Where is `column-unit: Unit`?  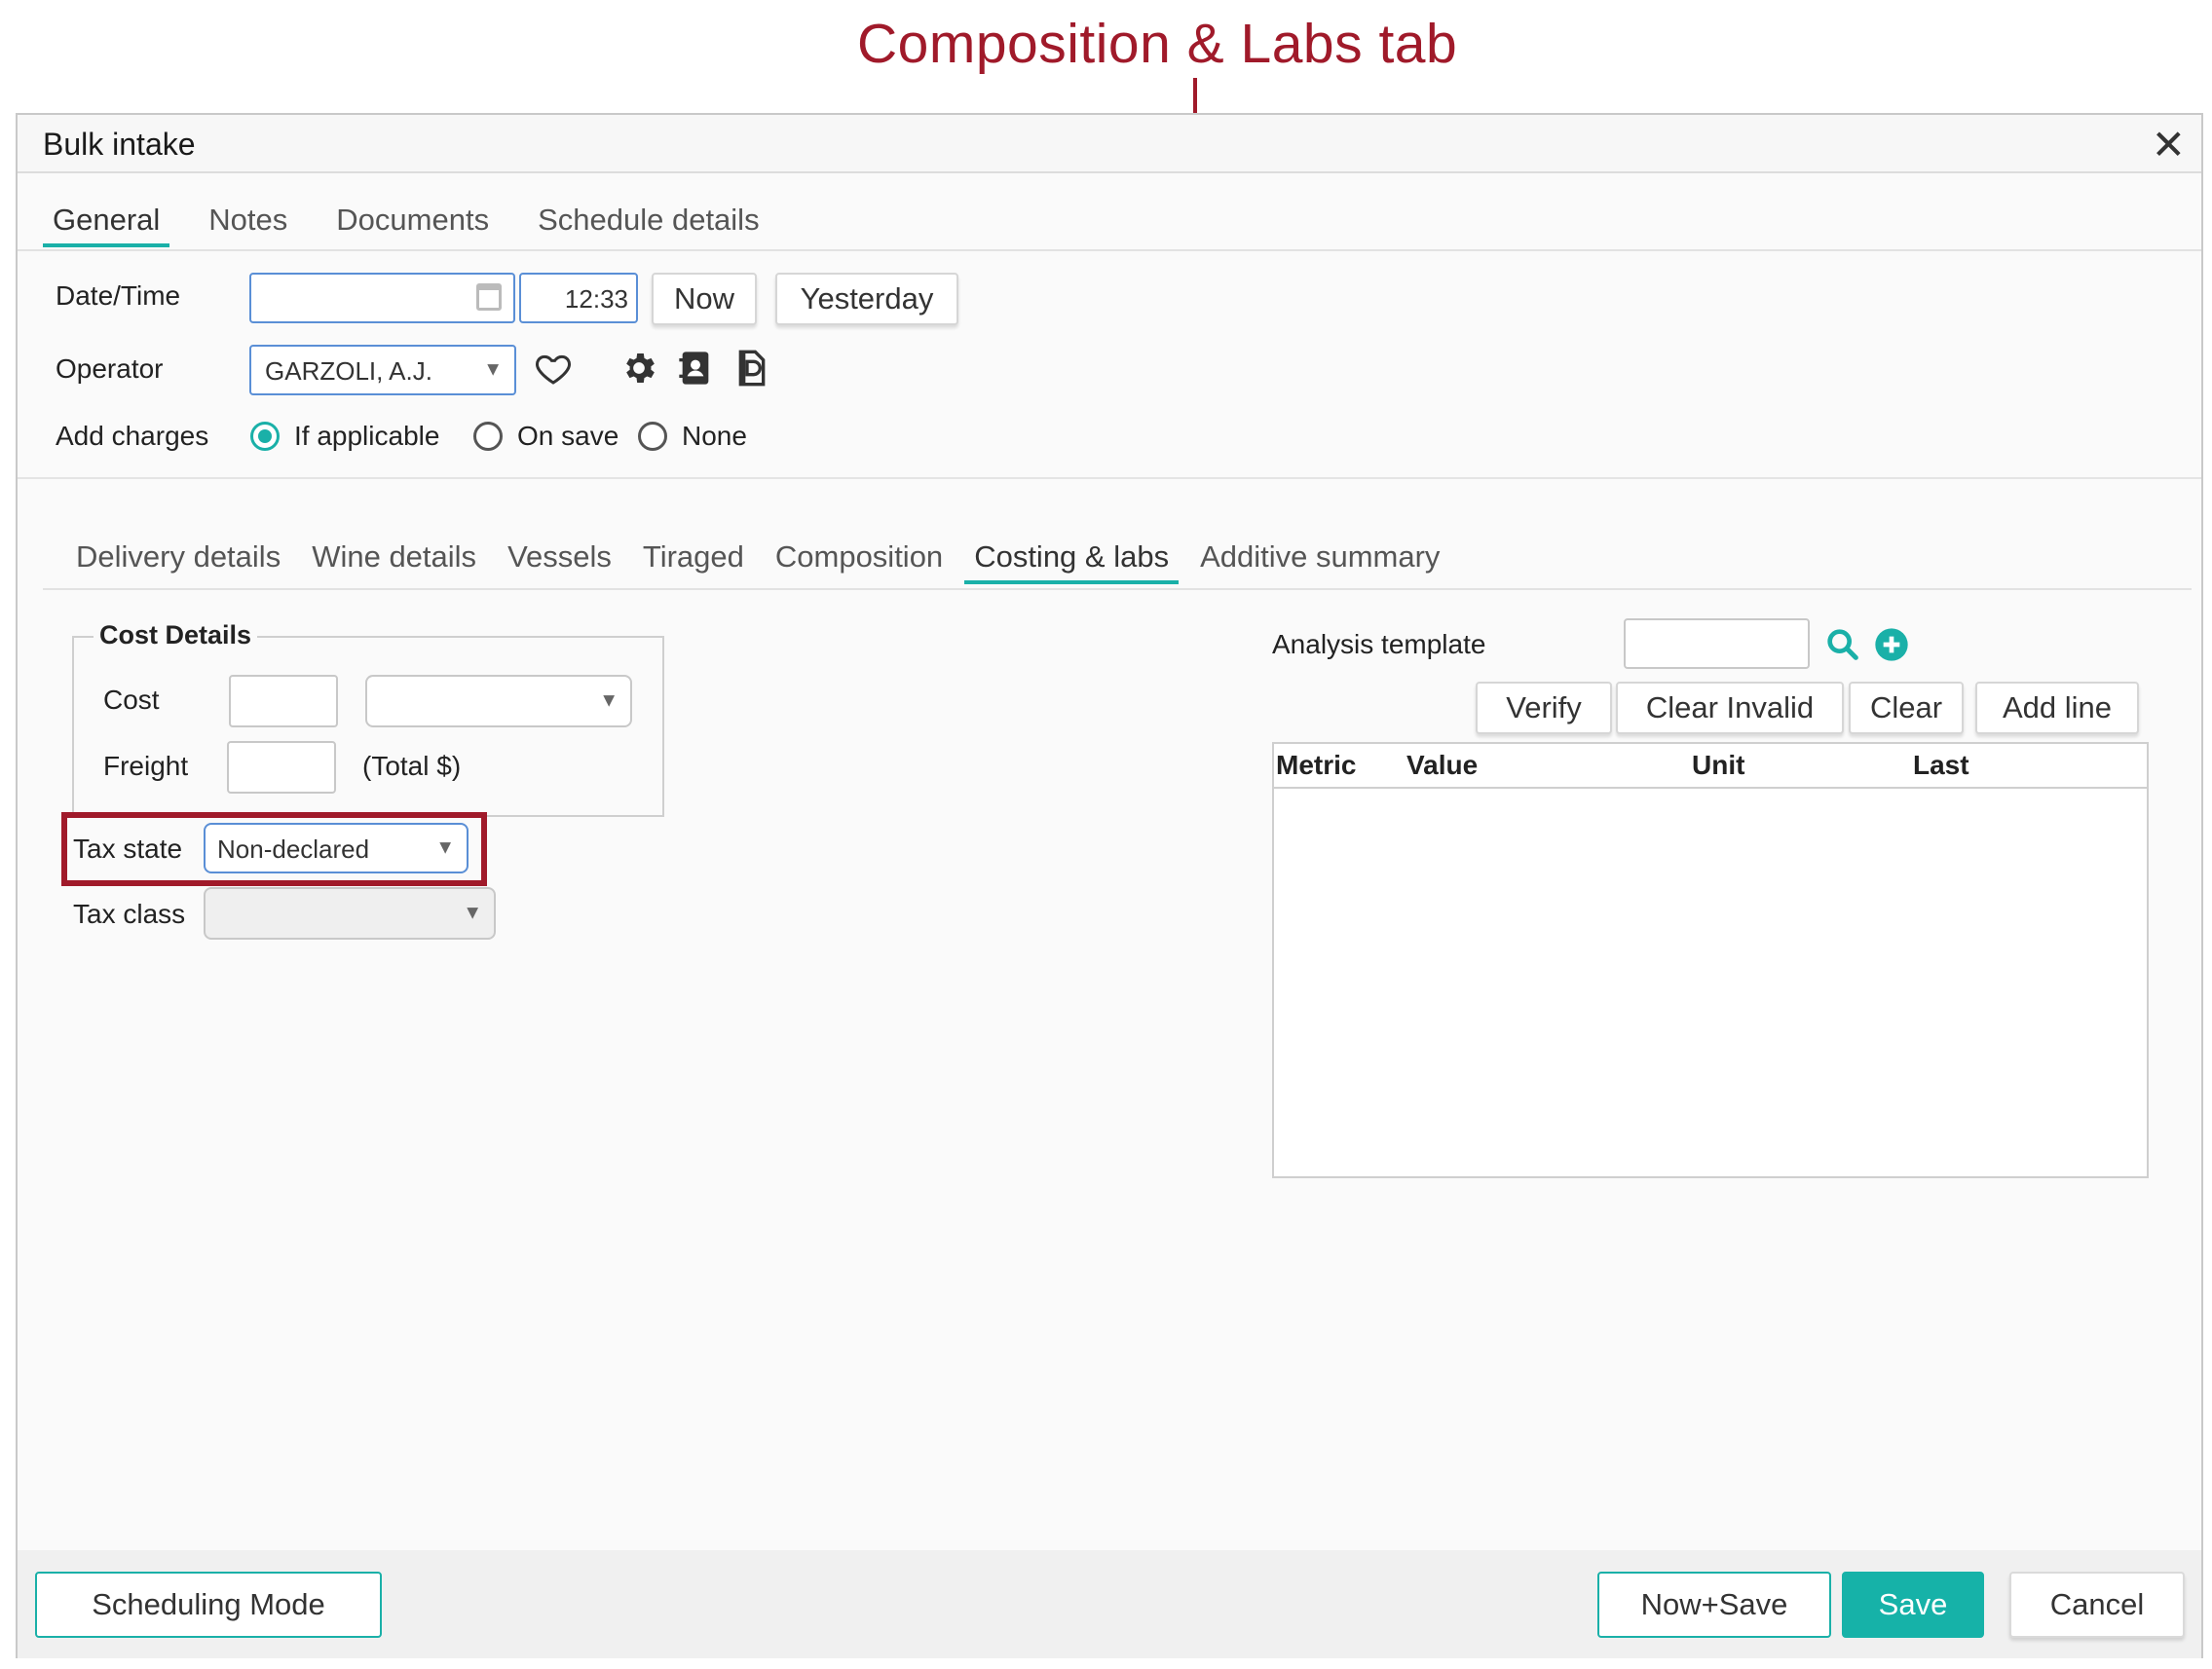 column-unit: Unit is located at coordinates (1718, 765).